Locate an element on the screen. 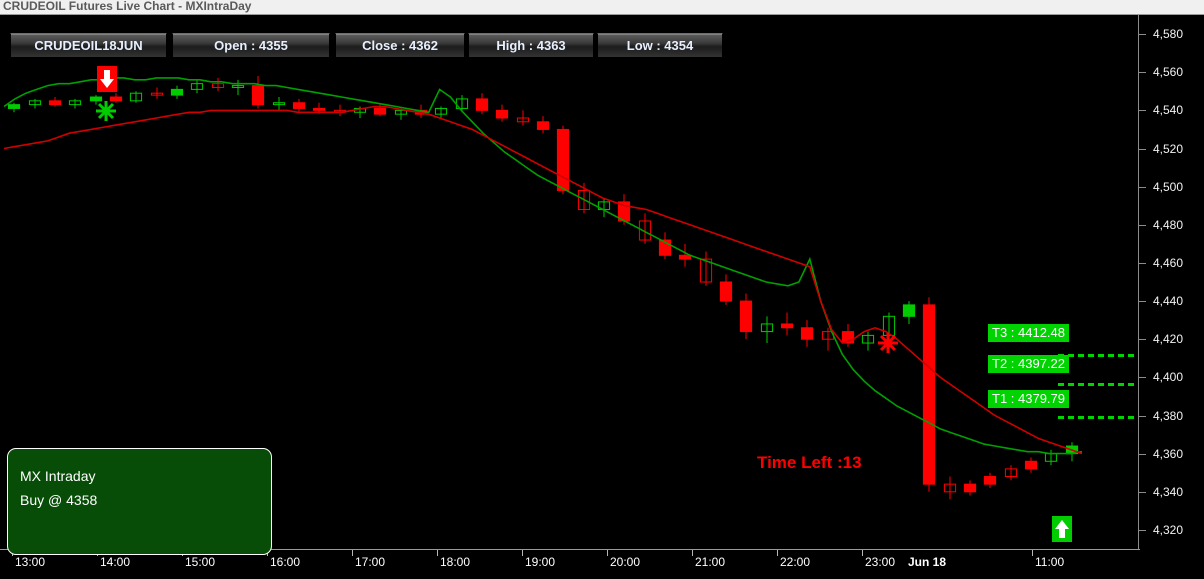 The width and height of the screenshot is (1204, 579). open-price-button: Open : 4355 is located at coordinates (251, 45).